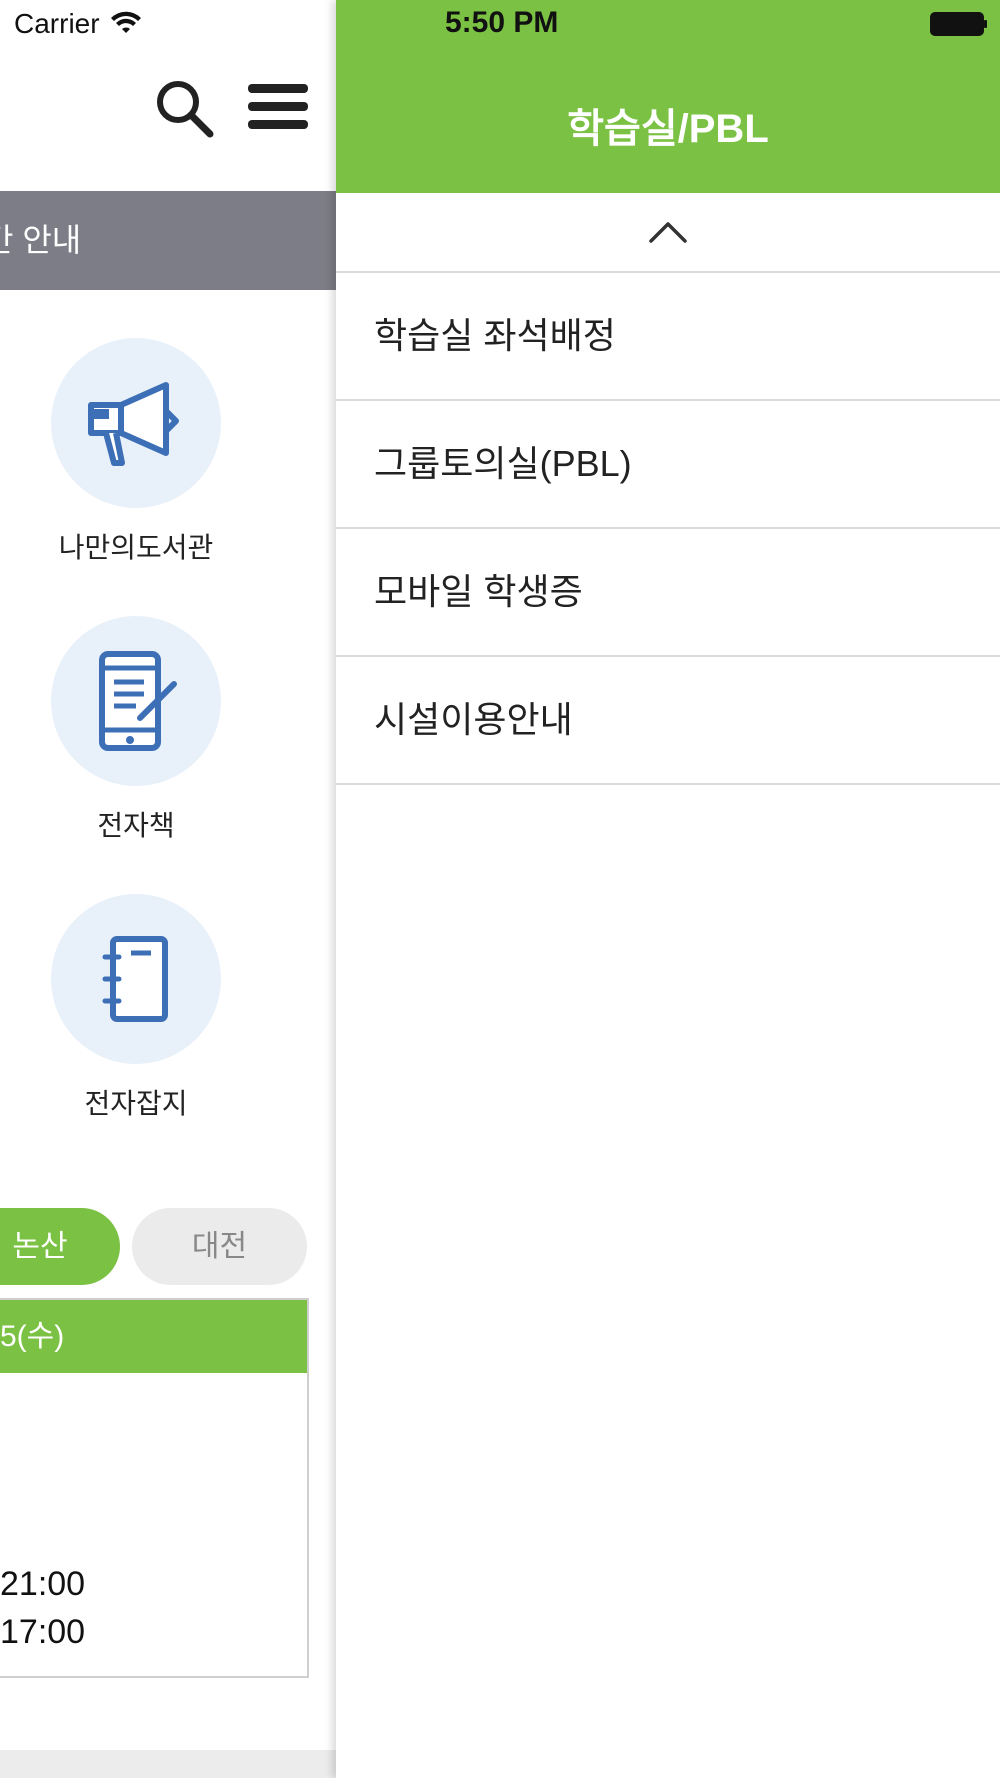 The height and width of the screenshot is (1778, 1000). I want to click on collapse-button, so click(668, 233).